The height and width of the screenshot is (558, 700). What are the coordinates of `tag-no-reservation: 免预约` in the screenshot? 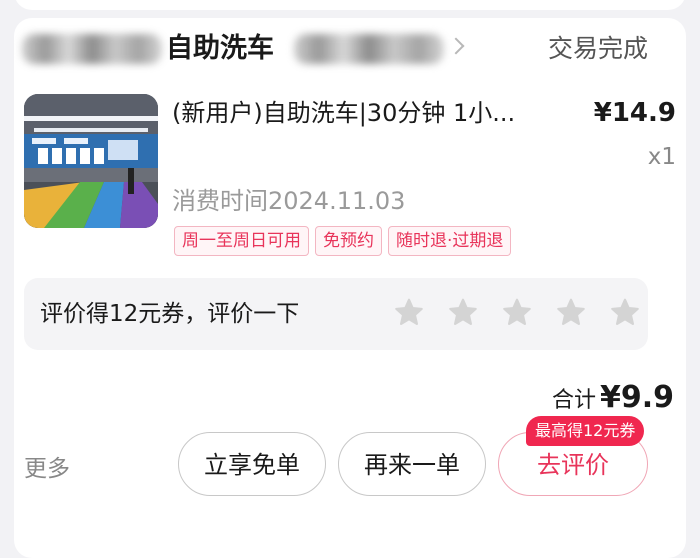 It's located at (348, 241).